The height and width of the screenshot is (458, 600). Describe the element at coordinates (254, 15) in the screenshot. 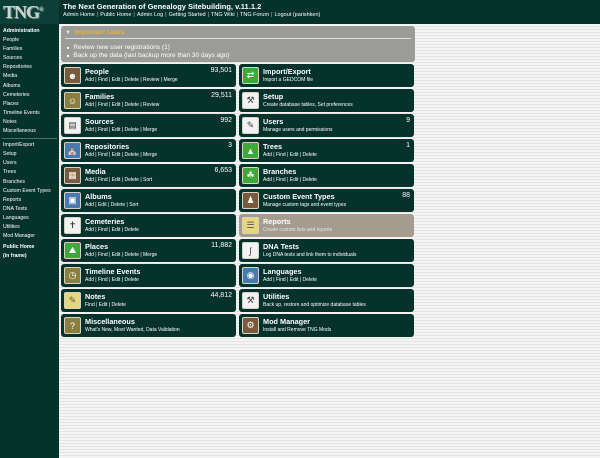

I see `link-tng-forum: TNG Forum` at that location.